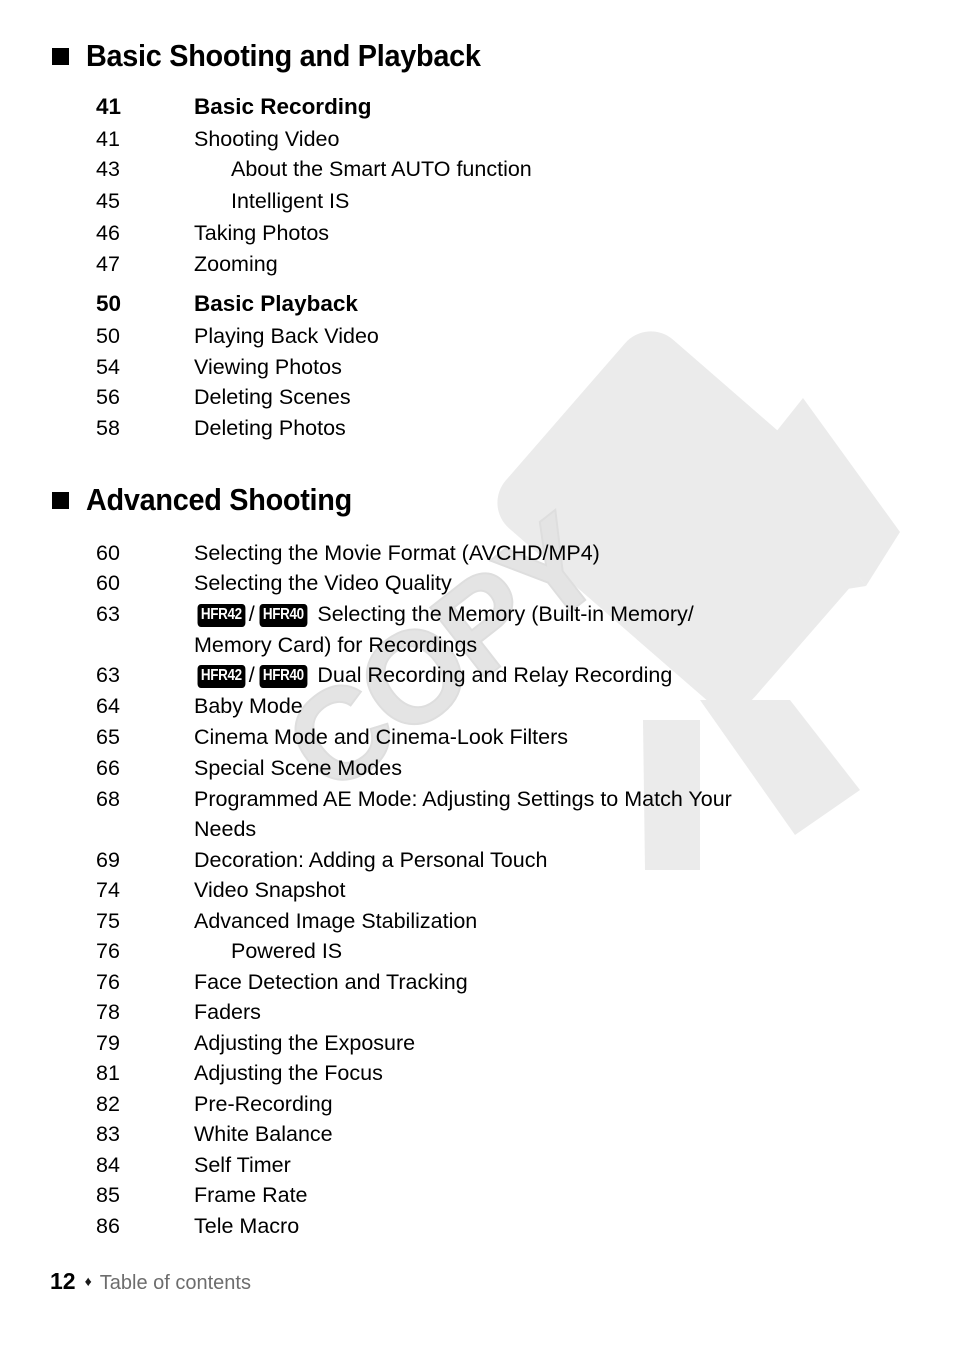 Image resolution: width=954 pixels, height=1345 pixels. What do you see at coordinates (108, 706) in the screenshot?
I see `toc-page-number: 64` at bounding box center [108, 706].